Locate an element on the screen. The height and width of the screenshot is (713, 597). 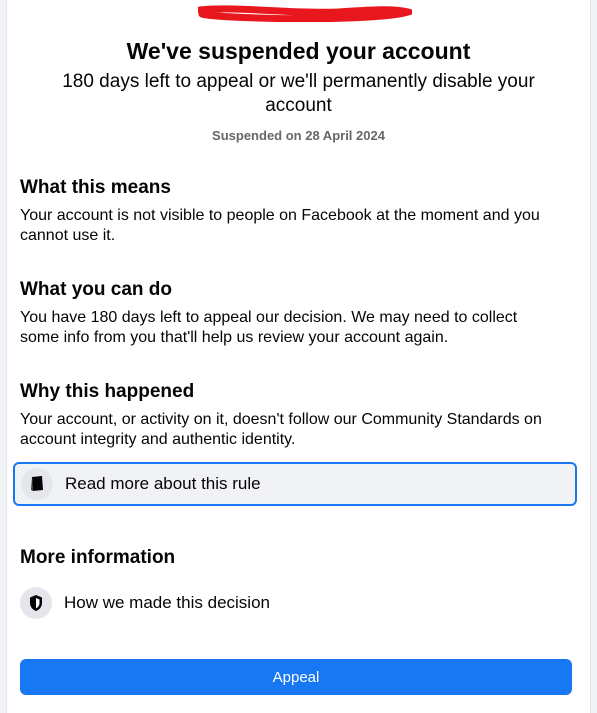
page-title: We've suspended your account is located at coordinates (298, 51).